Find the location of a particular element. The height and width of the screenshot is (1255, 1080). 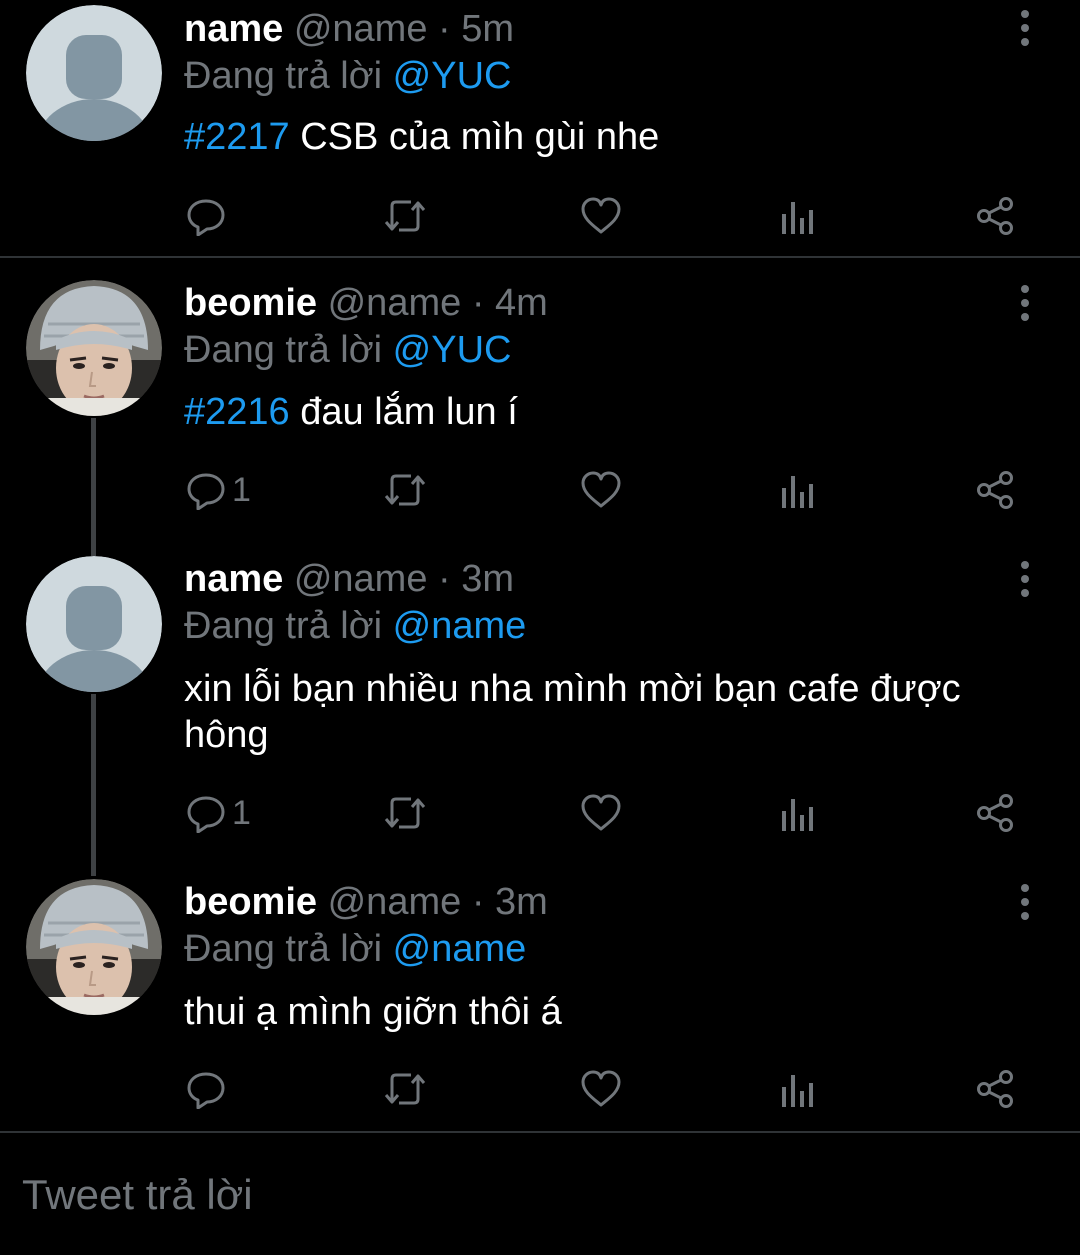

tweet-text: thui ạ mình giỡn thôi á is located at coordinates (614, 1012).